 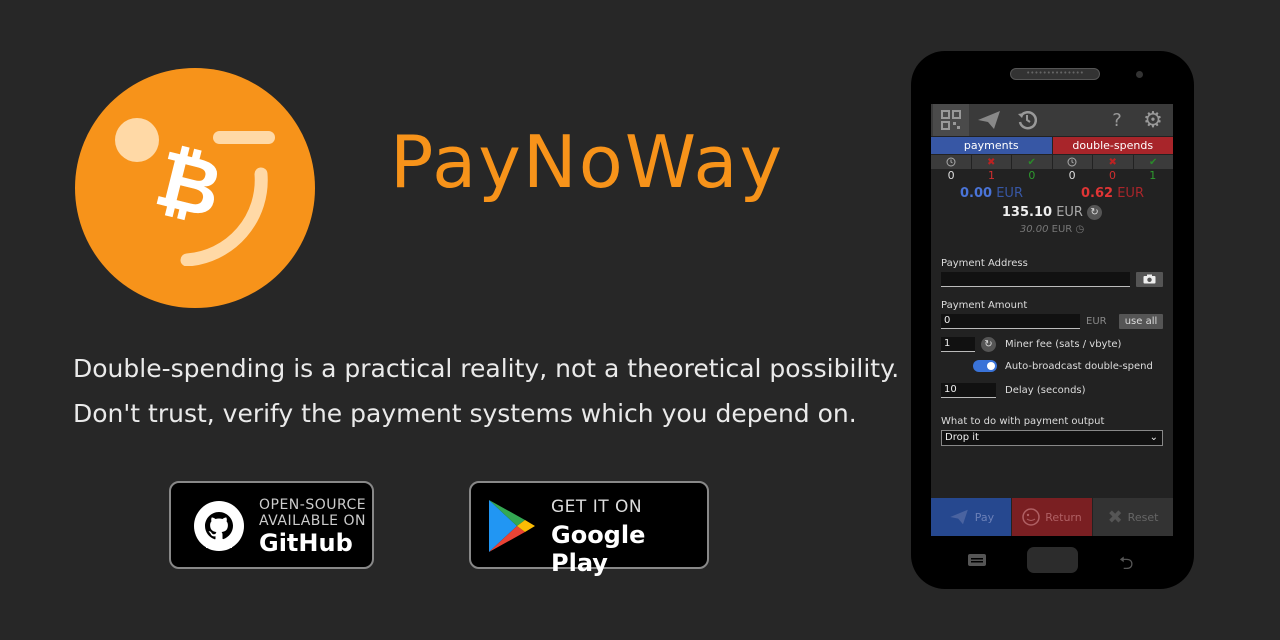 I want to click on logo-dot, so click(x=137, y=140).